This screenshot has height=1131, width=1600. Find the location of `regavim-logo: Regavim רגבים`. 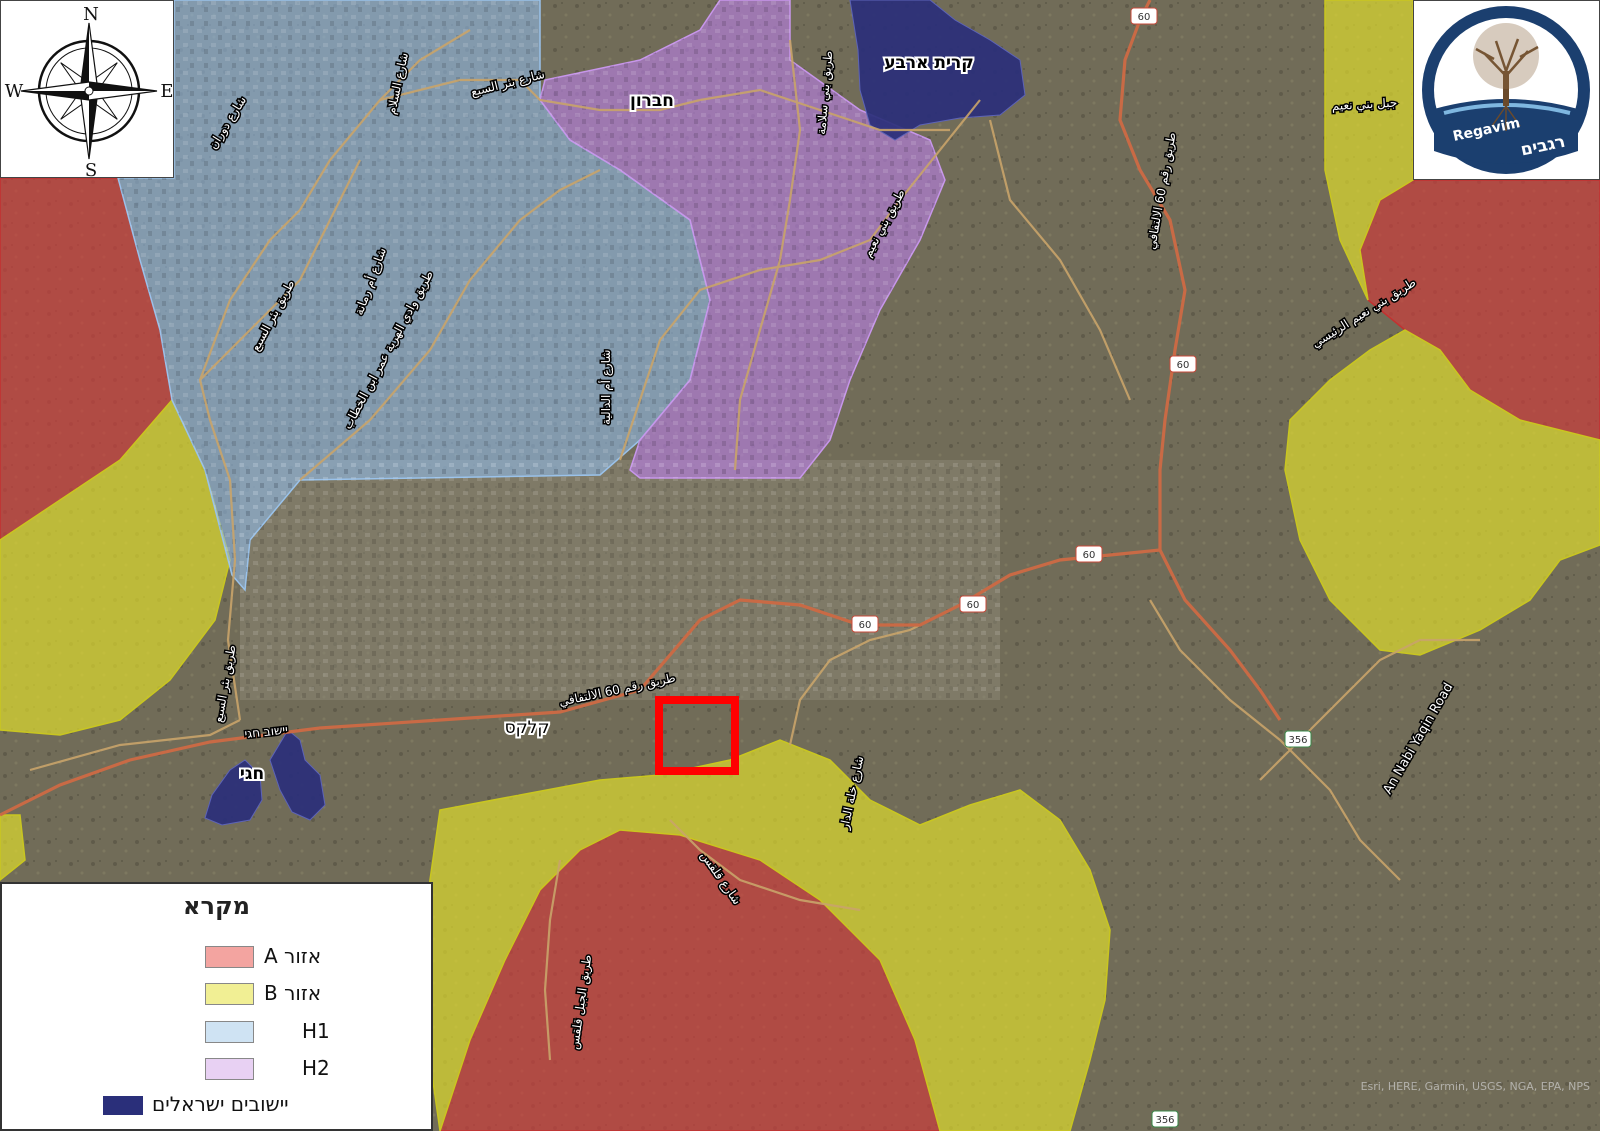

regavim-logo: Regavim רגבים is located at coordinates (1506, 90).